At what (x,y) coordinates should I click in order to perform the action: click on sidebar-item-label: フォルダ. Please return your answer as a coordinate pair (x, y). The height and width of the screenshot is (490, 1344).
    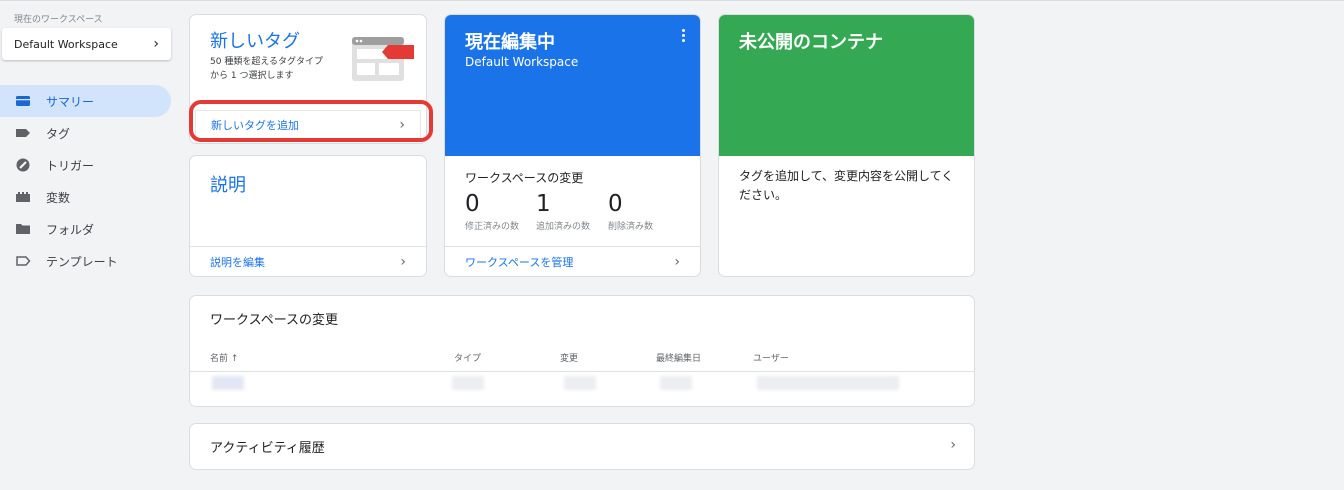
    Looking at the image, I should click on (70, 229).